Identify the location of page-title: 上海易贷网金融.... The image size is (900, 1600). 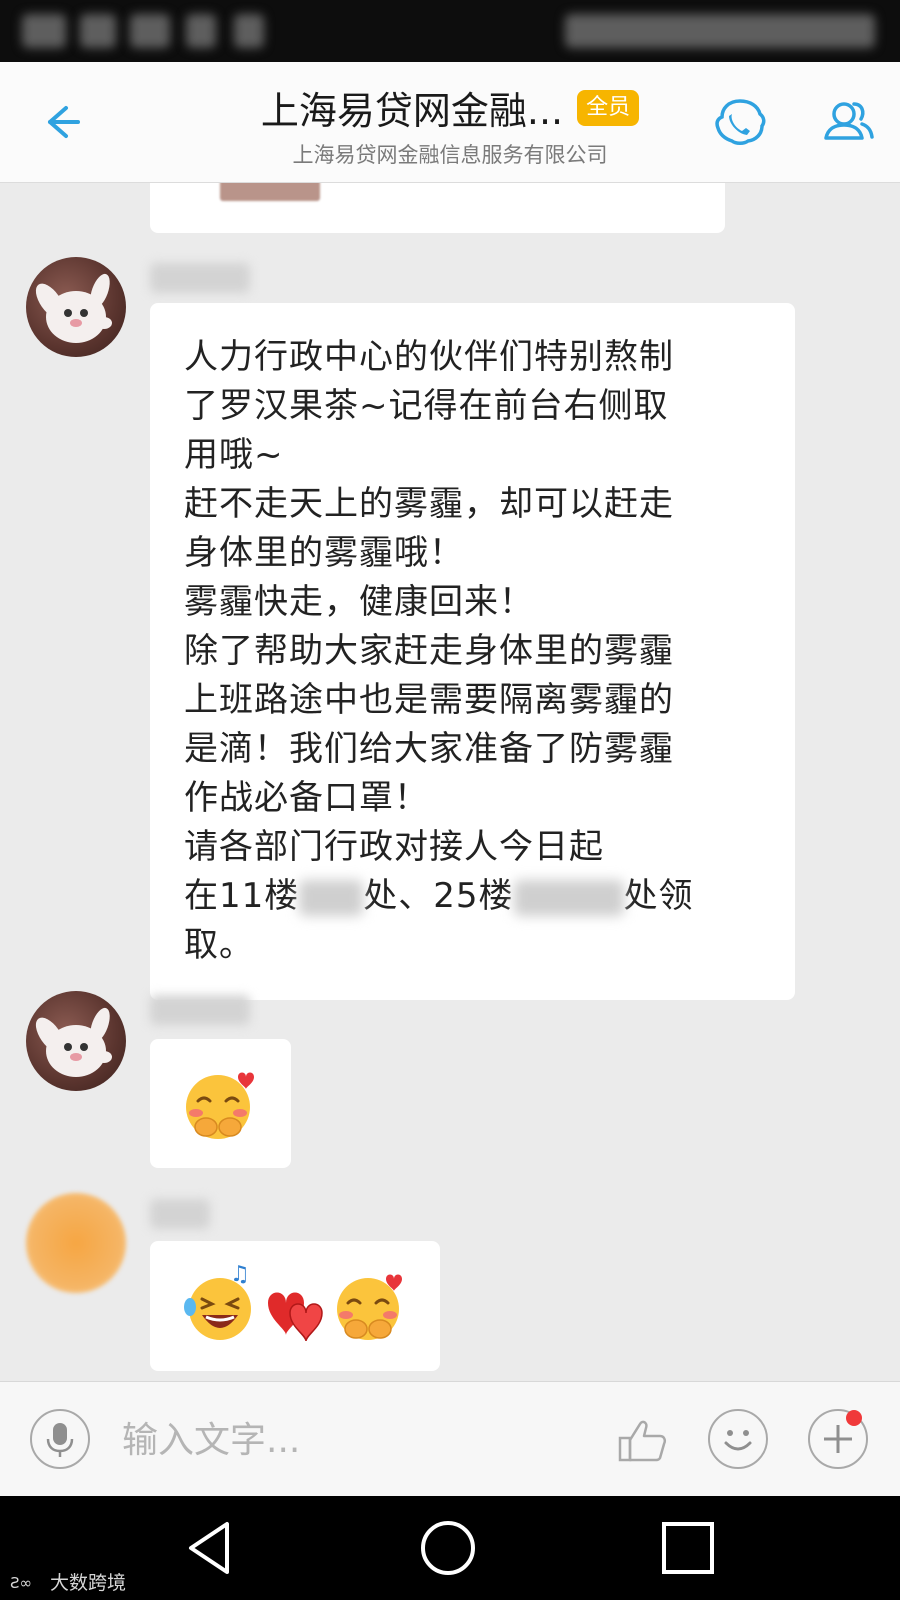
(412, 111).